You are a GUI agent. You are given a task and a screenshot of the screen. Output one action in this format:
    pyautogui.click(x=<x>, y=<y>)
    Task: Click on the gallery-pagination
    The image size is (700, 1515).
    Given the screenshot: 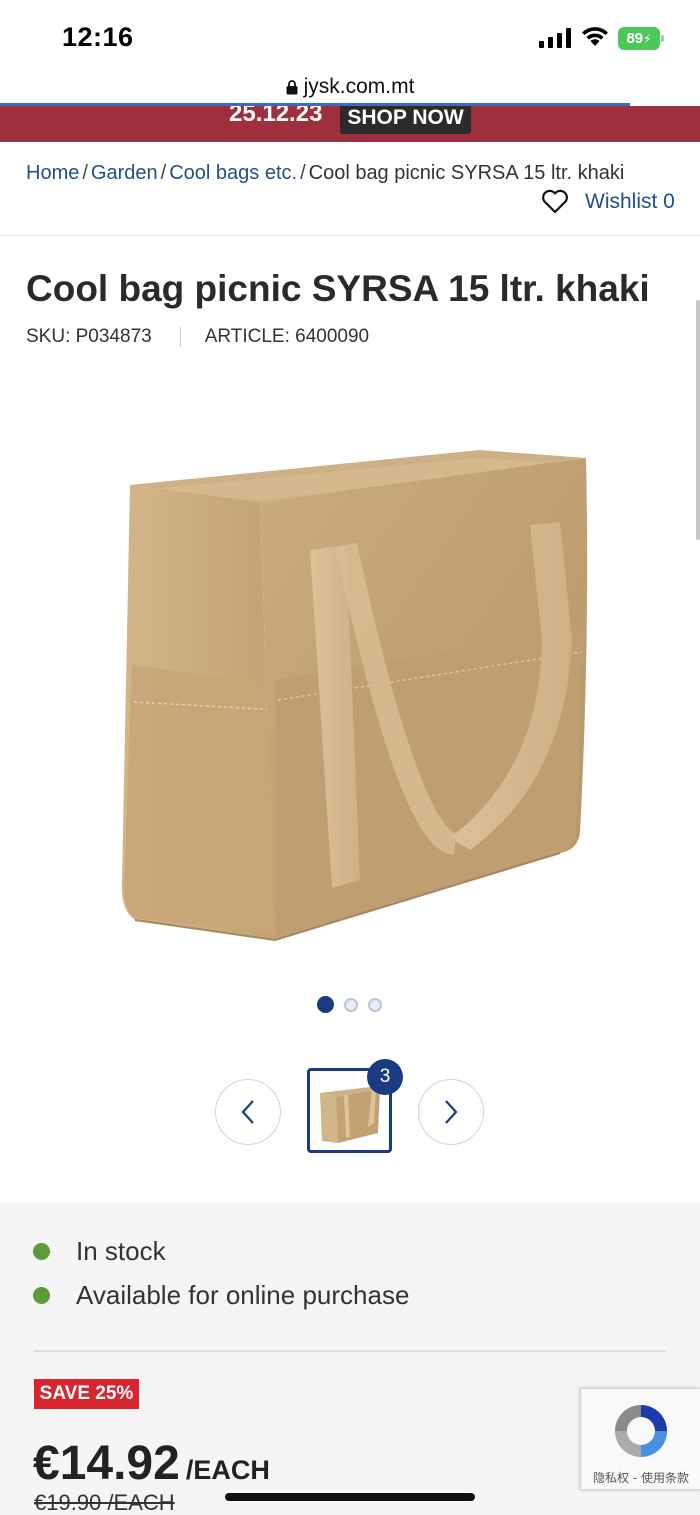 What is the action you would take?
    pyautogui.click(x=349, y=1004)
    